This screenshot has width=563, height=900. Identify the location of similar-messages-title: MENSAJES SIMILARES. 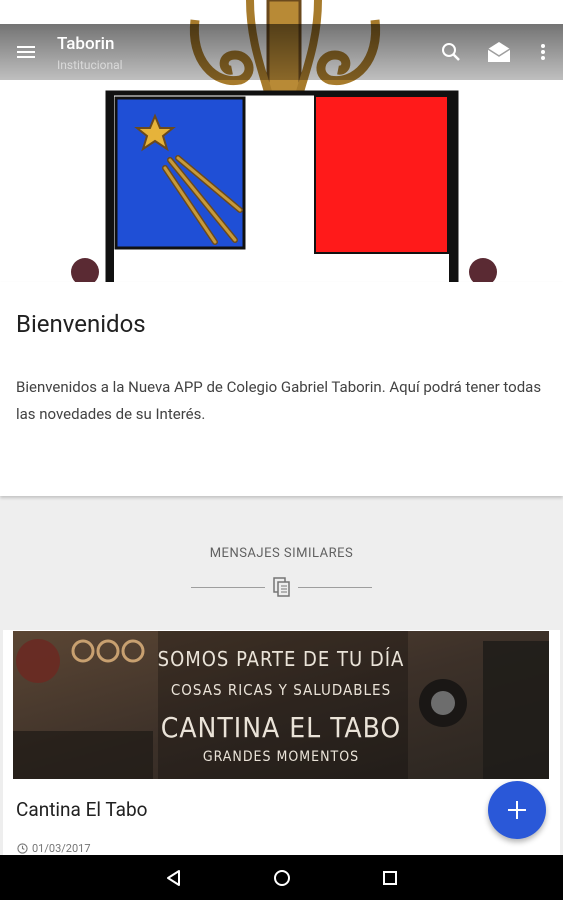
(281, 553).